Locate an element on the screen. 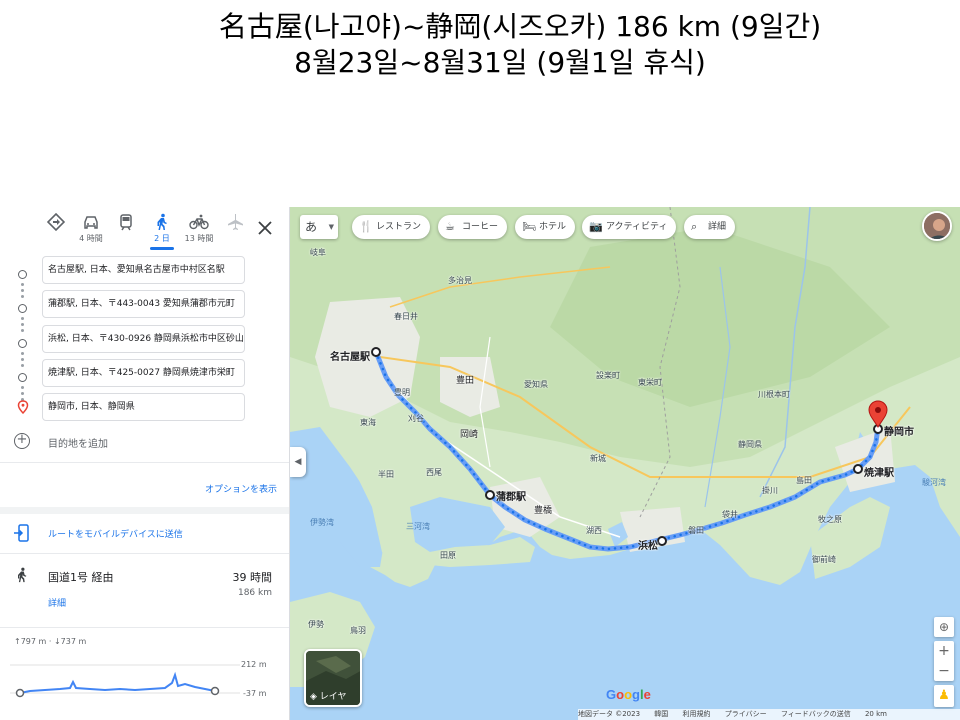 The height and width of the screenshot is (720, 960). chevron-left-icon: ◀ is located at coordinates (298, 462).